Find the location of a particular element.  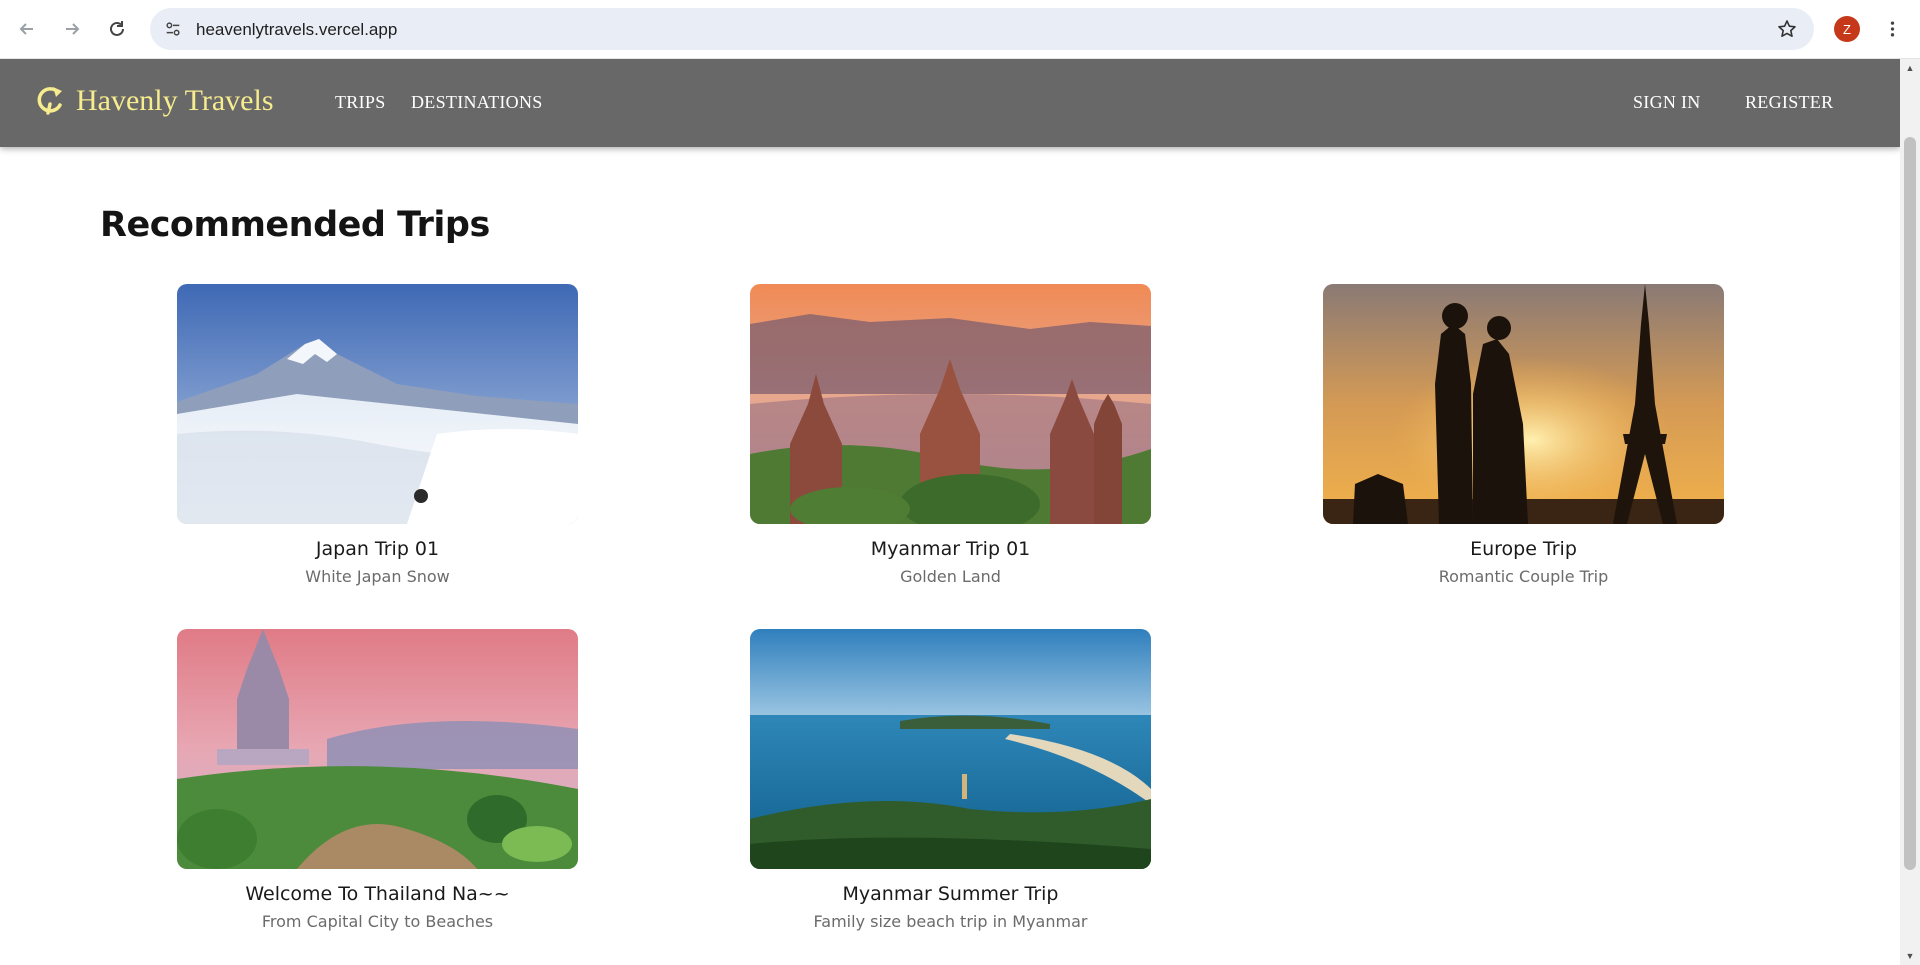

arrow-right-icon is located at coordinates (73, 29).